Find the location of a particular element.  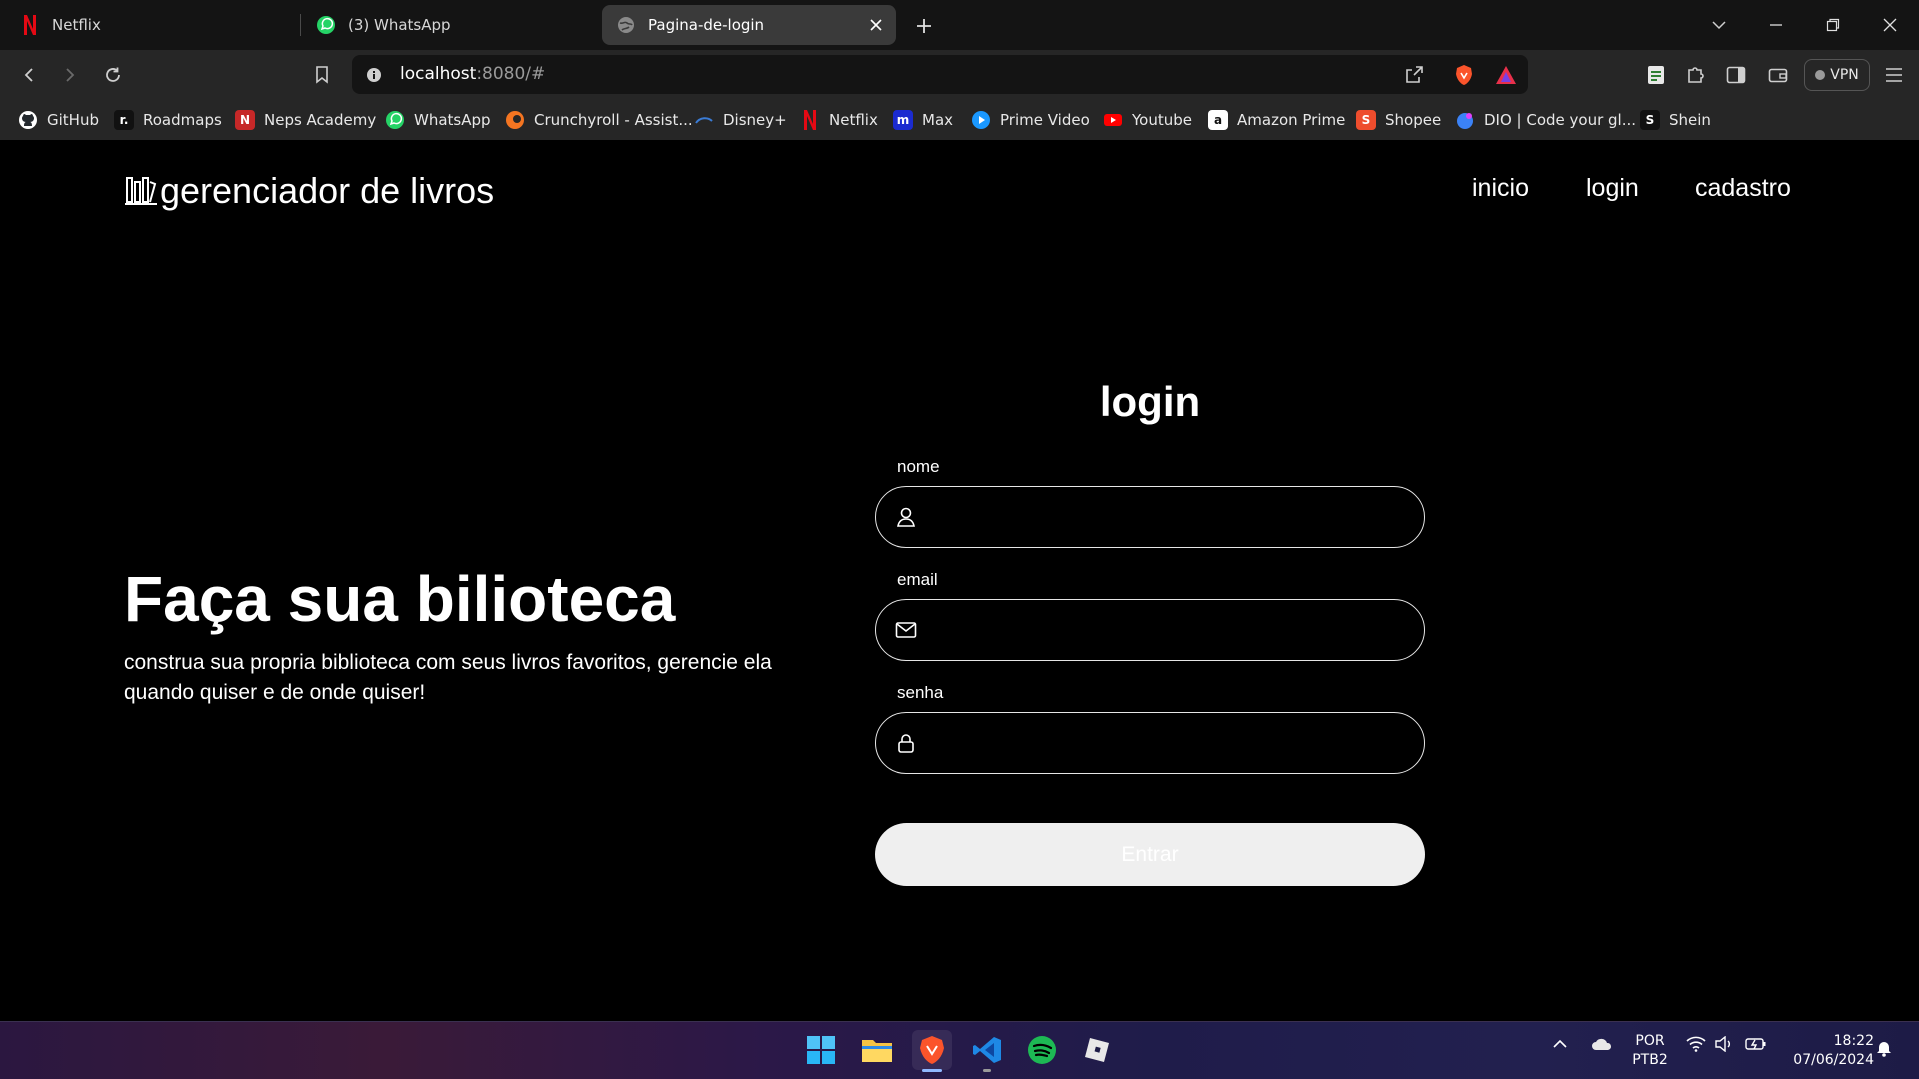

bookmark-label: Shein is located at coordinates (1690, 120).